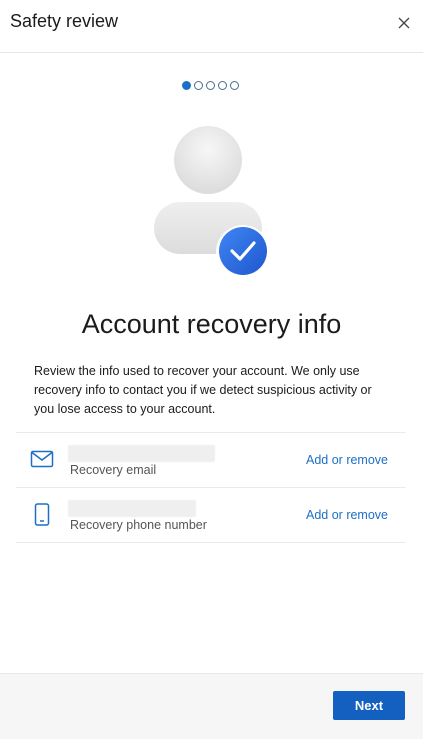 The height and width of the screenshot is (739, 423). I want to click on mail-icon, so click(42, 459).